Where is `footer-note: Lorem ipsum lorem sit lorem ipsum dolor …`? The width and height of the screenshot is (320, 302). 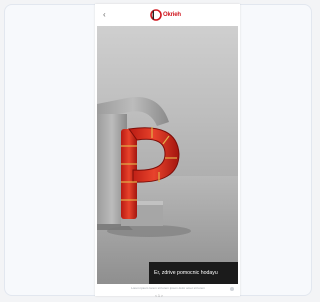
footer-note: Lorem ipsum lorem sit lorem ipsum dolor … is located at coordinates (168, 288).